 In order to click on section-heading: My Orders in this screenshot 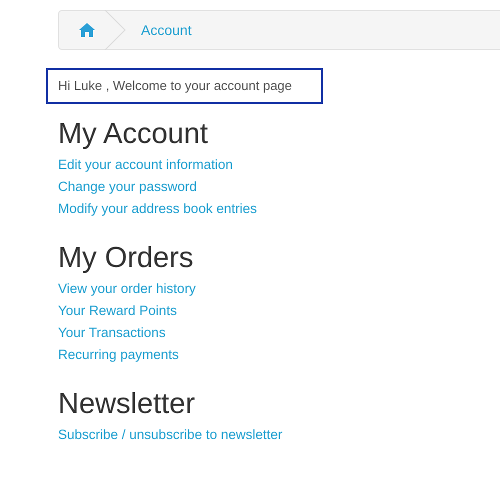, I will do `click(126, 258)`.